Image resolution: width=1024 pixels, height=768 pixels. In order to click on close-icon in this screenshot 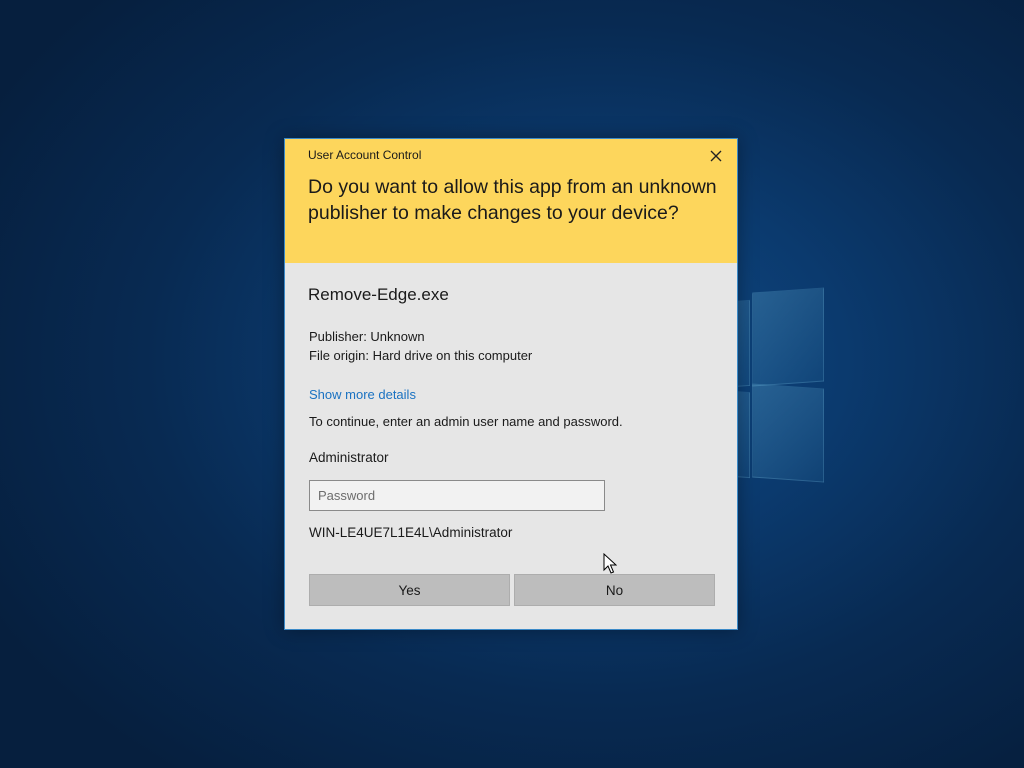, I will do `click(716, 156)`.